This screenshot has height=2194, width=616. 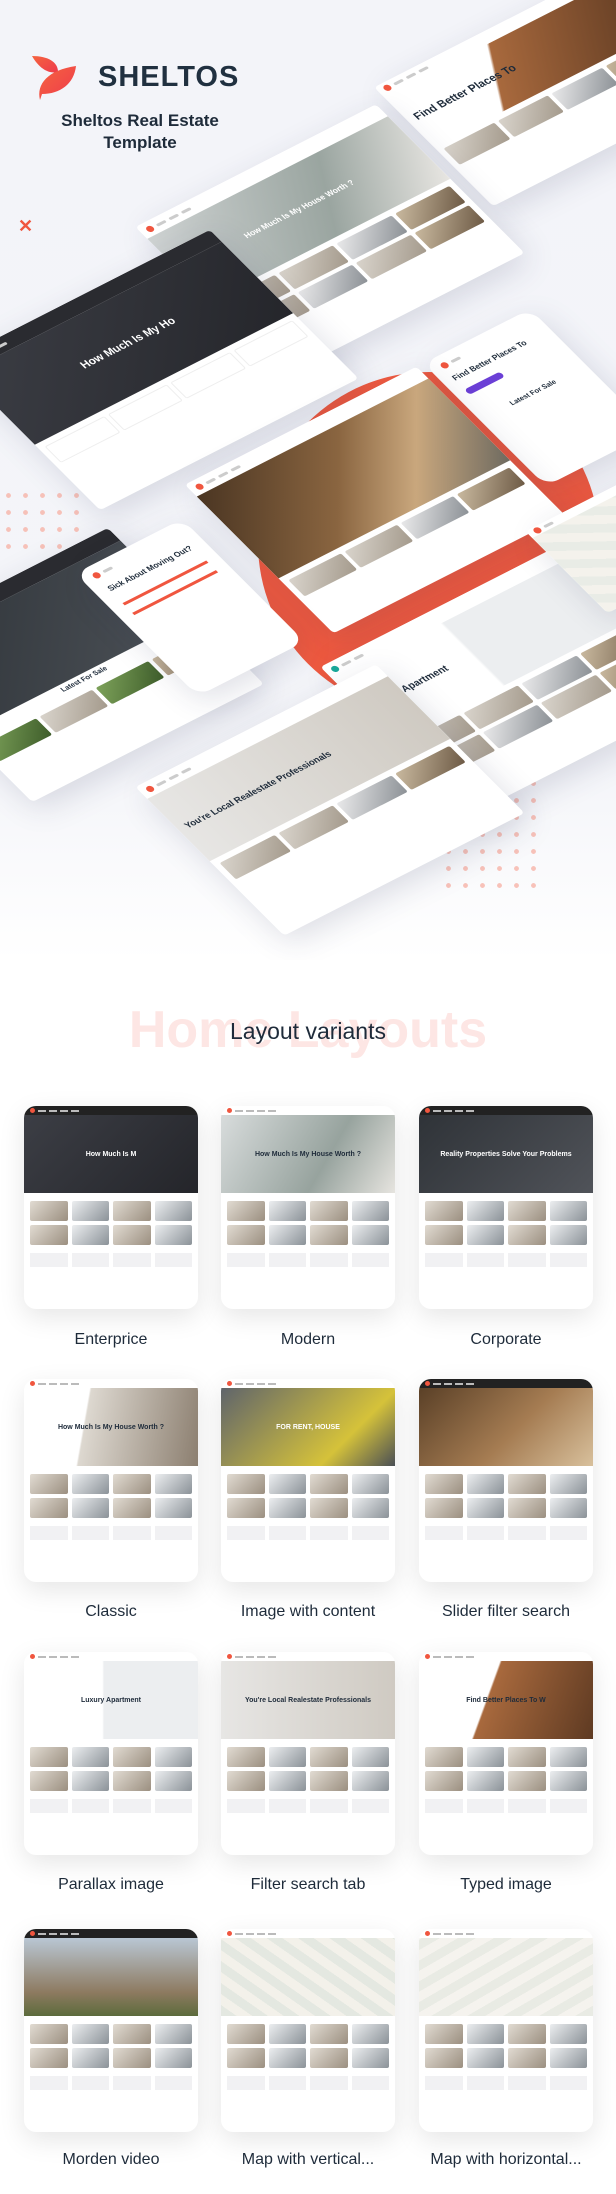 I want to click on tagline: Sheltos Real Estate Template, so click(x=140, y=131).